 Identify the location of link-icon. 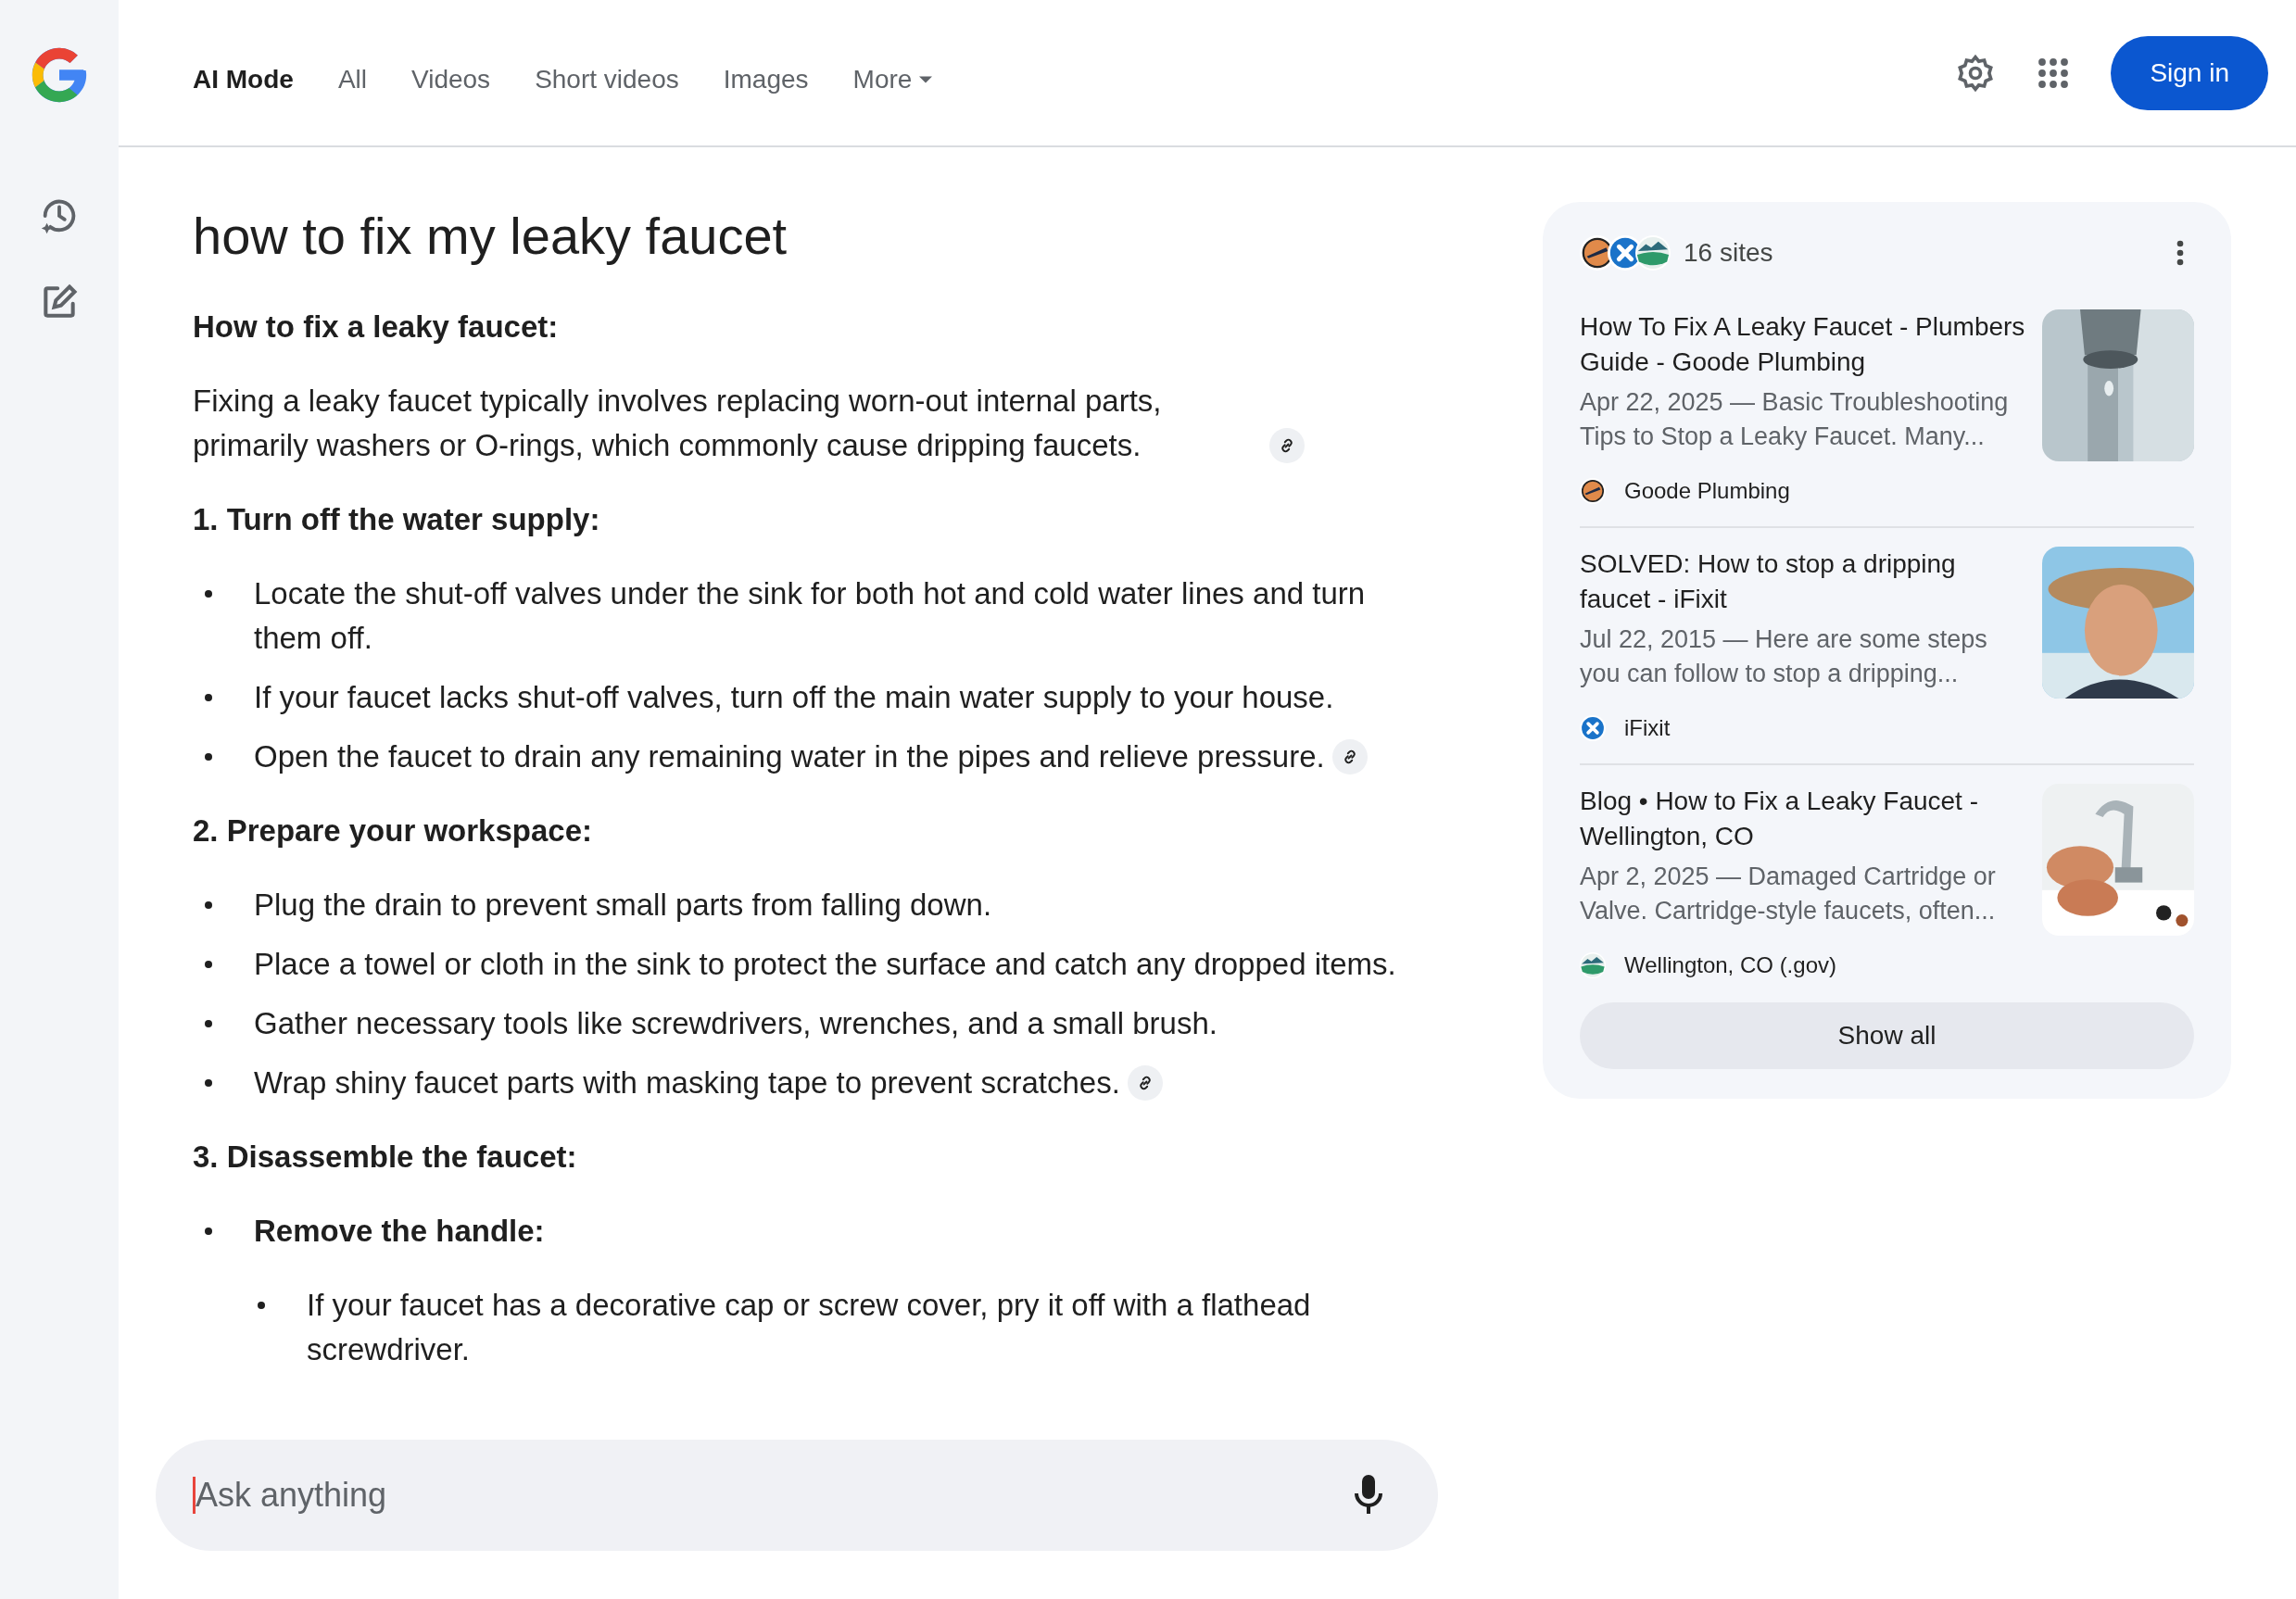
(1287, 445).